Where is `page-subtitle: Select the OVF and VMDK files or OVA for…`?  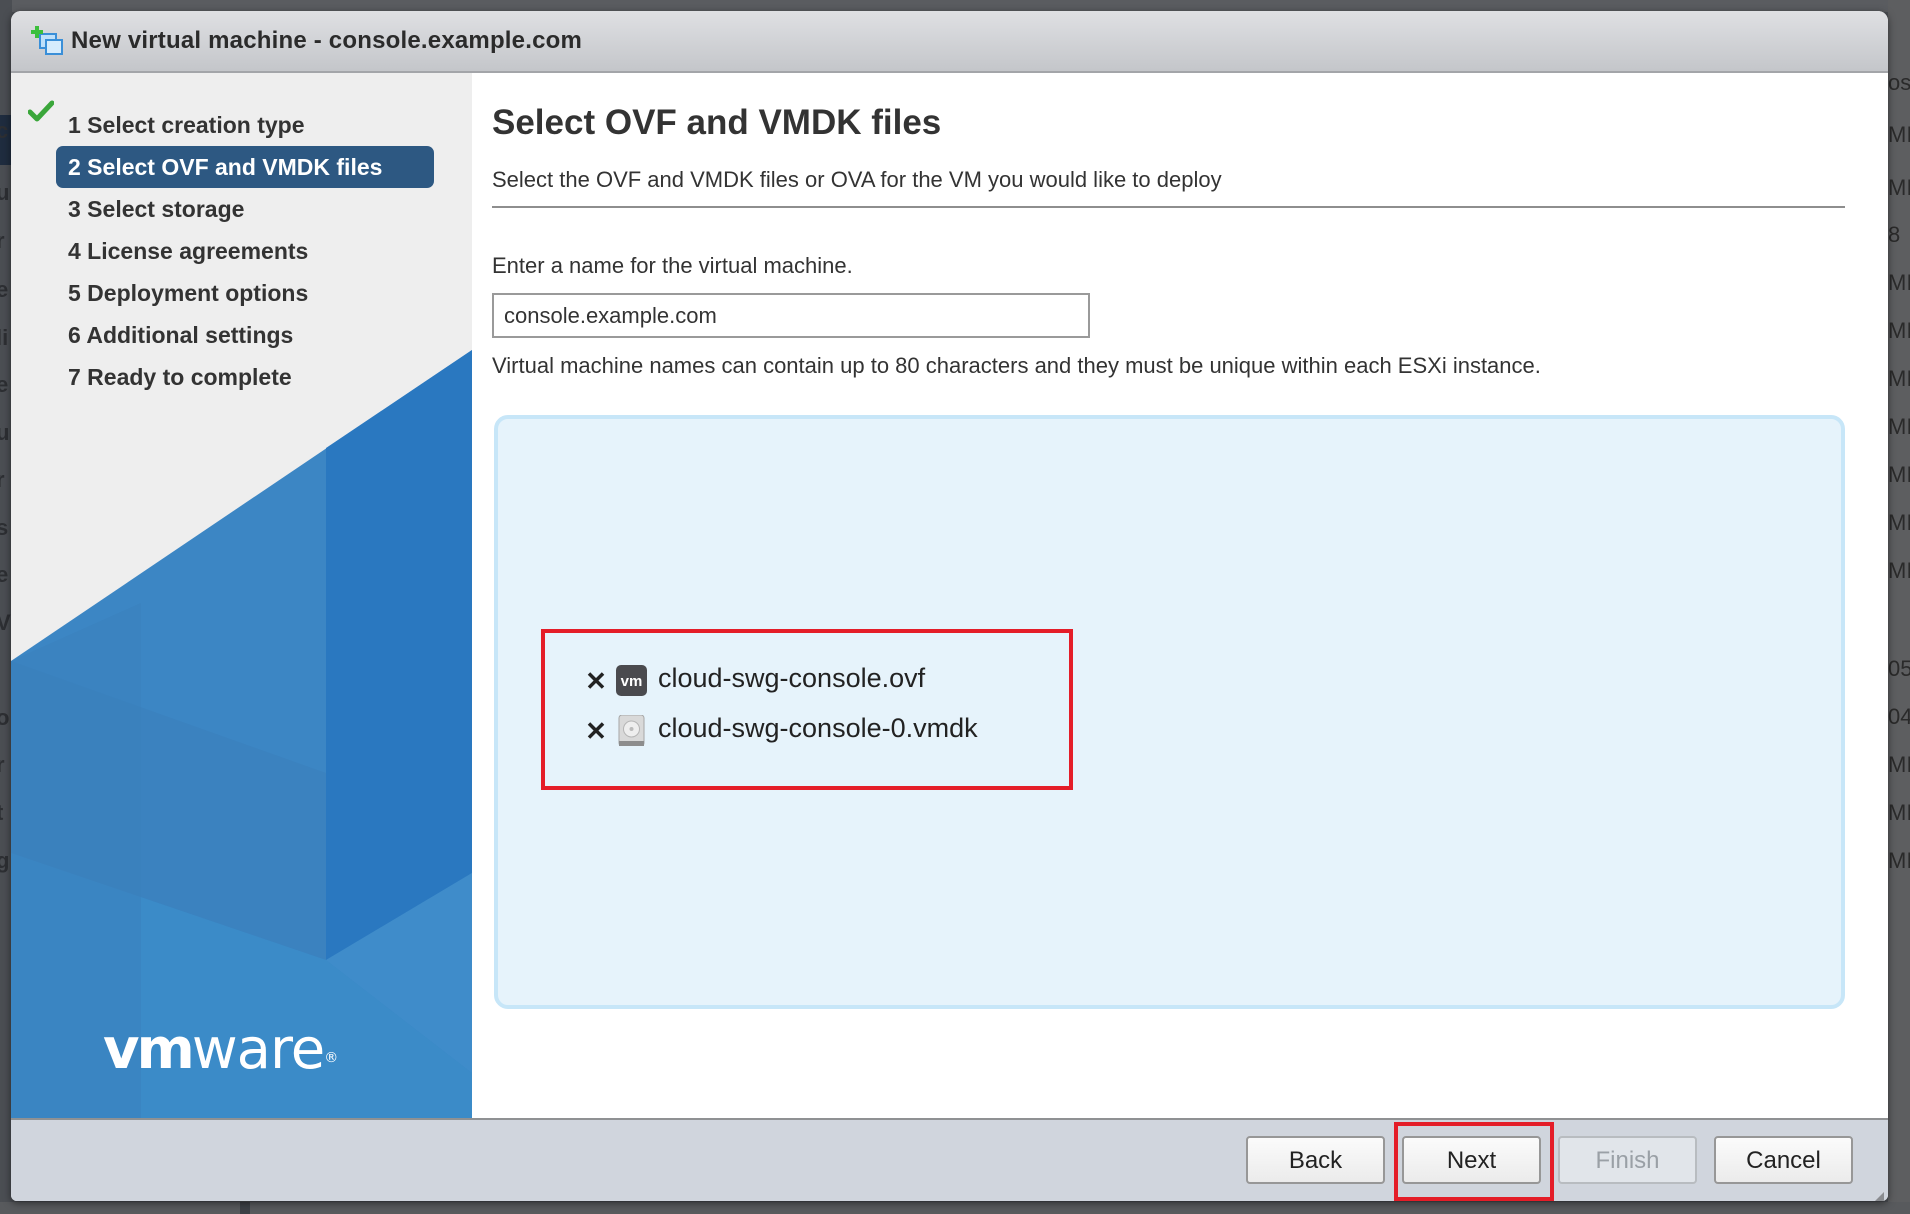 page-subtitle: Select the OVF and VMDK files or OVA for… is located at coordinates (857, 179).